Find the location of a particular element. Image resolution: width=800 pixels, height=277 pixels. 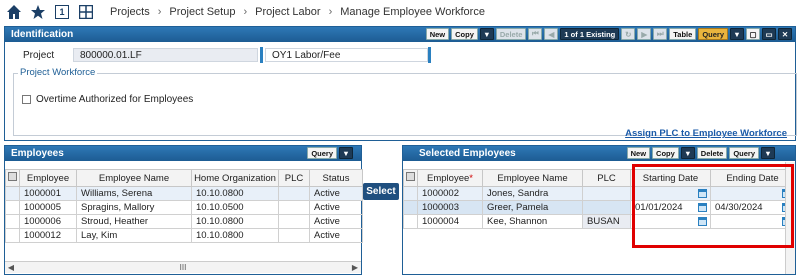

delete-button: Delete is located at coordinates (511, 34).